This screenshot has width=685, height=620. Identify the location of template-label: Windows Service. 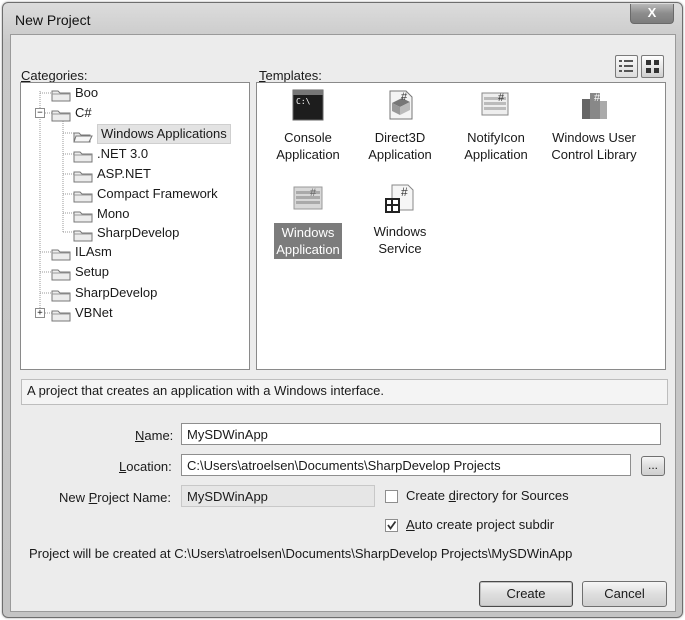
(400, 240).